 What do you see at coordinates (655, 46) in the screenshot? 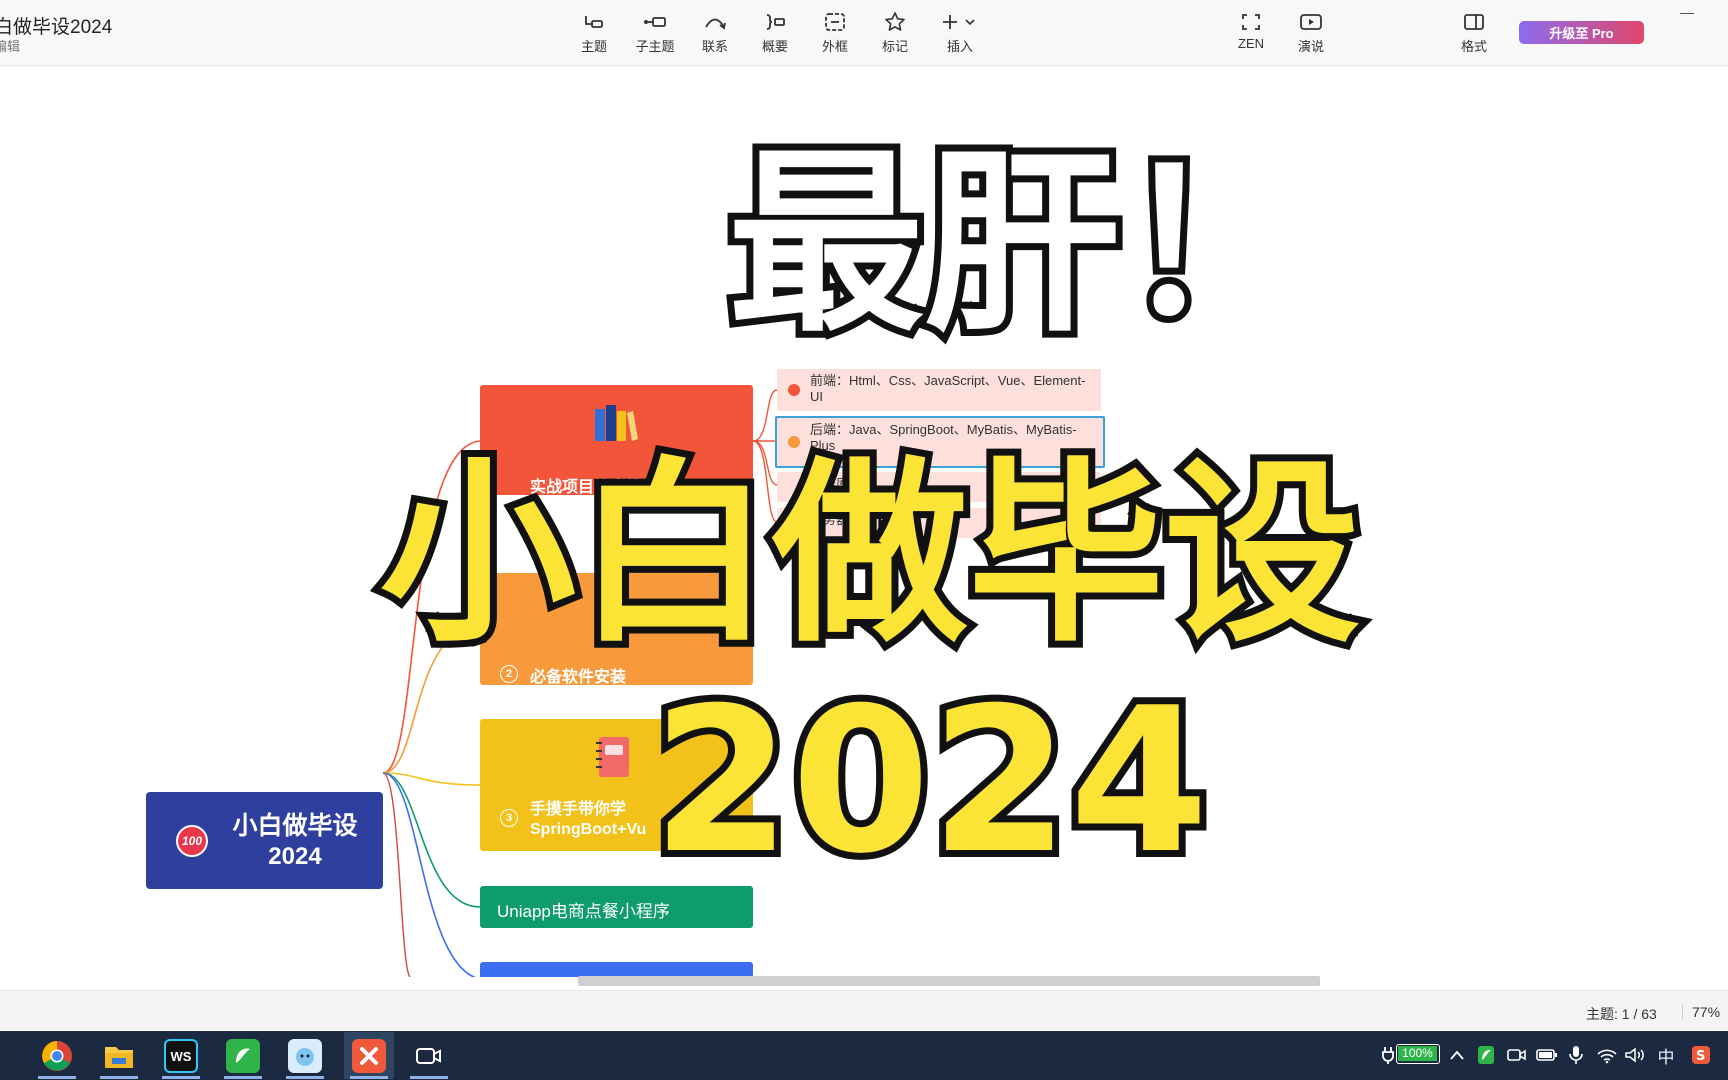
I see `subtopic-label: 子主题` at bounding box center [655, 46].